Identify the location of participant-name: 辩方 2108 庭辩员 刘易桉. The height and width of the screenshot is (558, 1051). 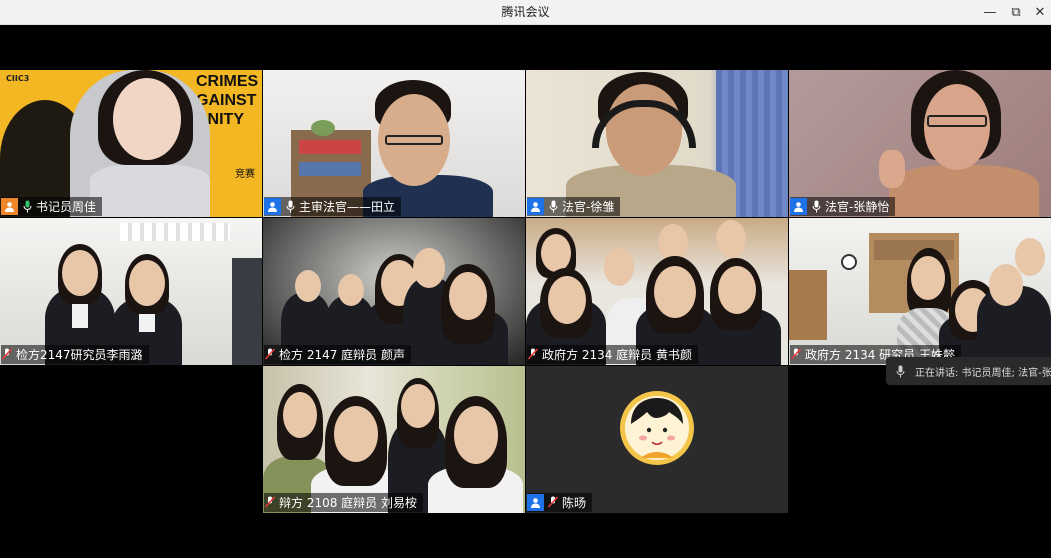
(348, 503).